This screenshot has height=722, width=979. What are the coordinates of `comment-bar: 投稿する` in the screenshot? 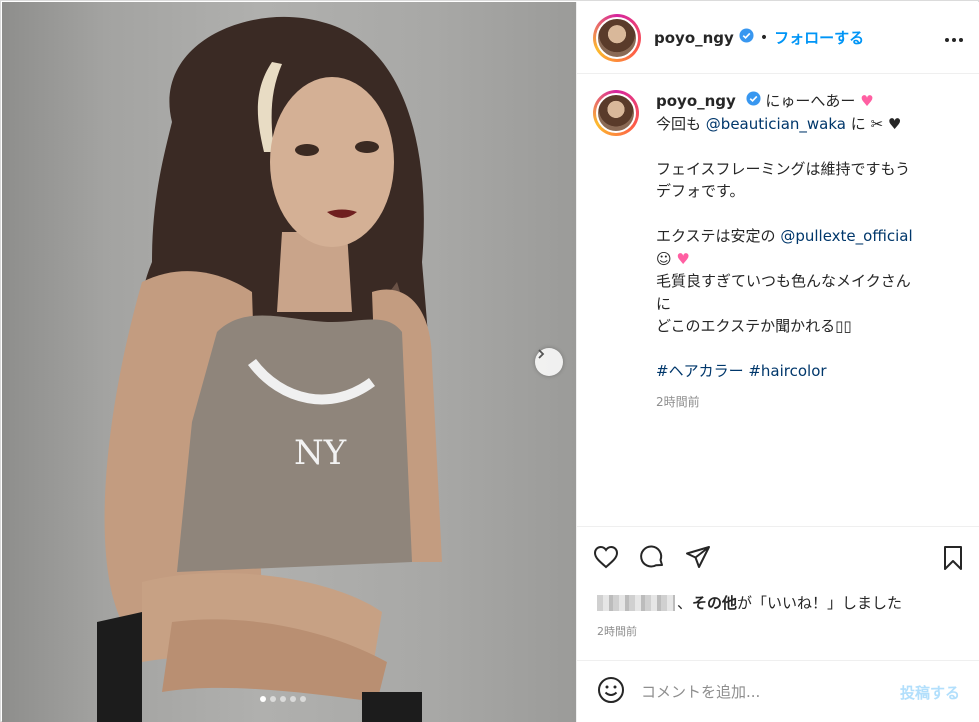 It's located at (778, 691).